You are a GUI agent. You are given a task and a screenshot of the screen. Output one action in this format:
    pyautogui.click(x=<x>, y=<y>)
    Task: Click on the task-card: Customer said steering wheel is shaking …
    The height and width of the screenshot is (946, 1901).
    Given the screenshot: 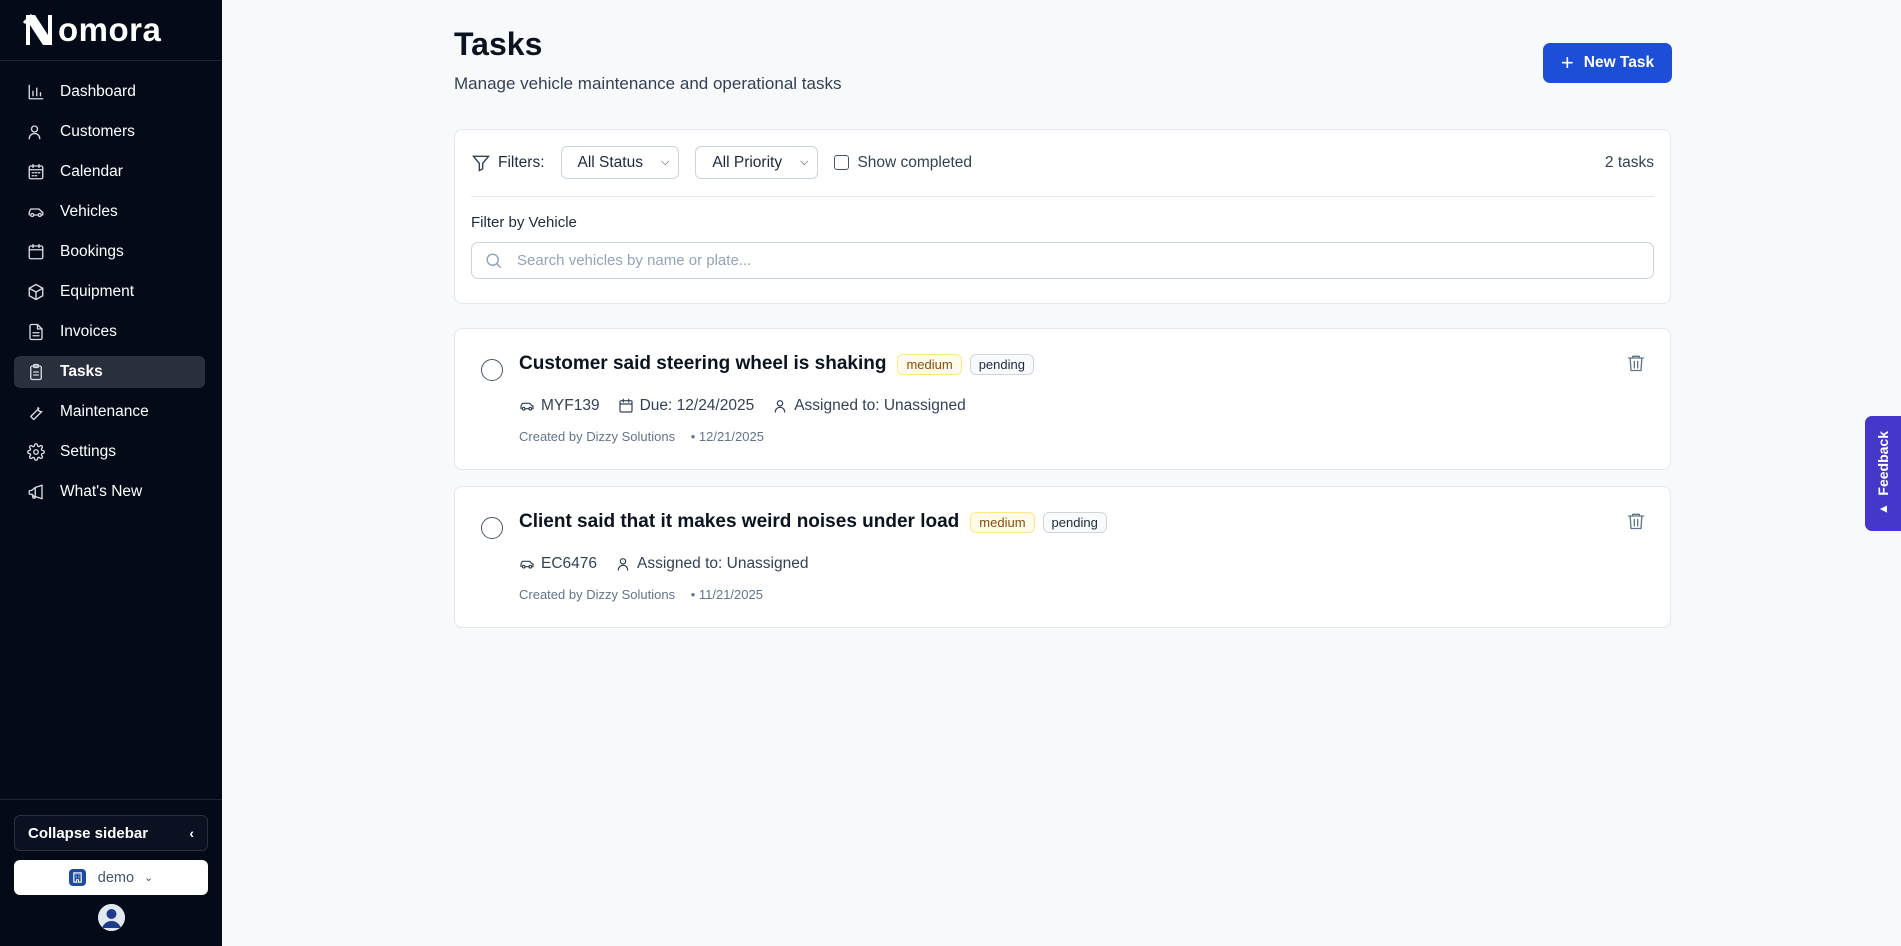 What is the action you would take?
    pyautogui.click(x=1062, y=399)
    